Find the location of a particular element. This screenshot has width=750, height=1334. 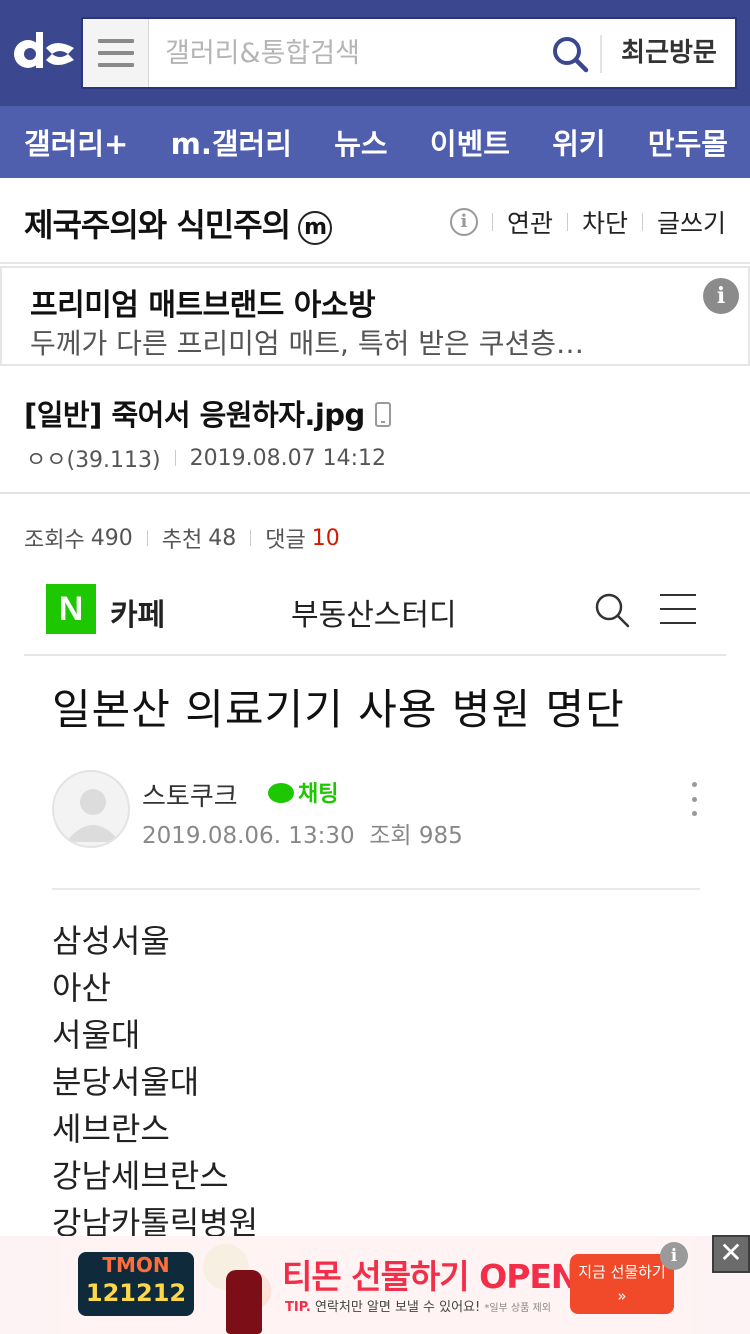

post-title: [일반] 죽어서 응원하자.jpg is located at coordinates (207, 413).